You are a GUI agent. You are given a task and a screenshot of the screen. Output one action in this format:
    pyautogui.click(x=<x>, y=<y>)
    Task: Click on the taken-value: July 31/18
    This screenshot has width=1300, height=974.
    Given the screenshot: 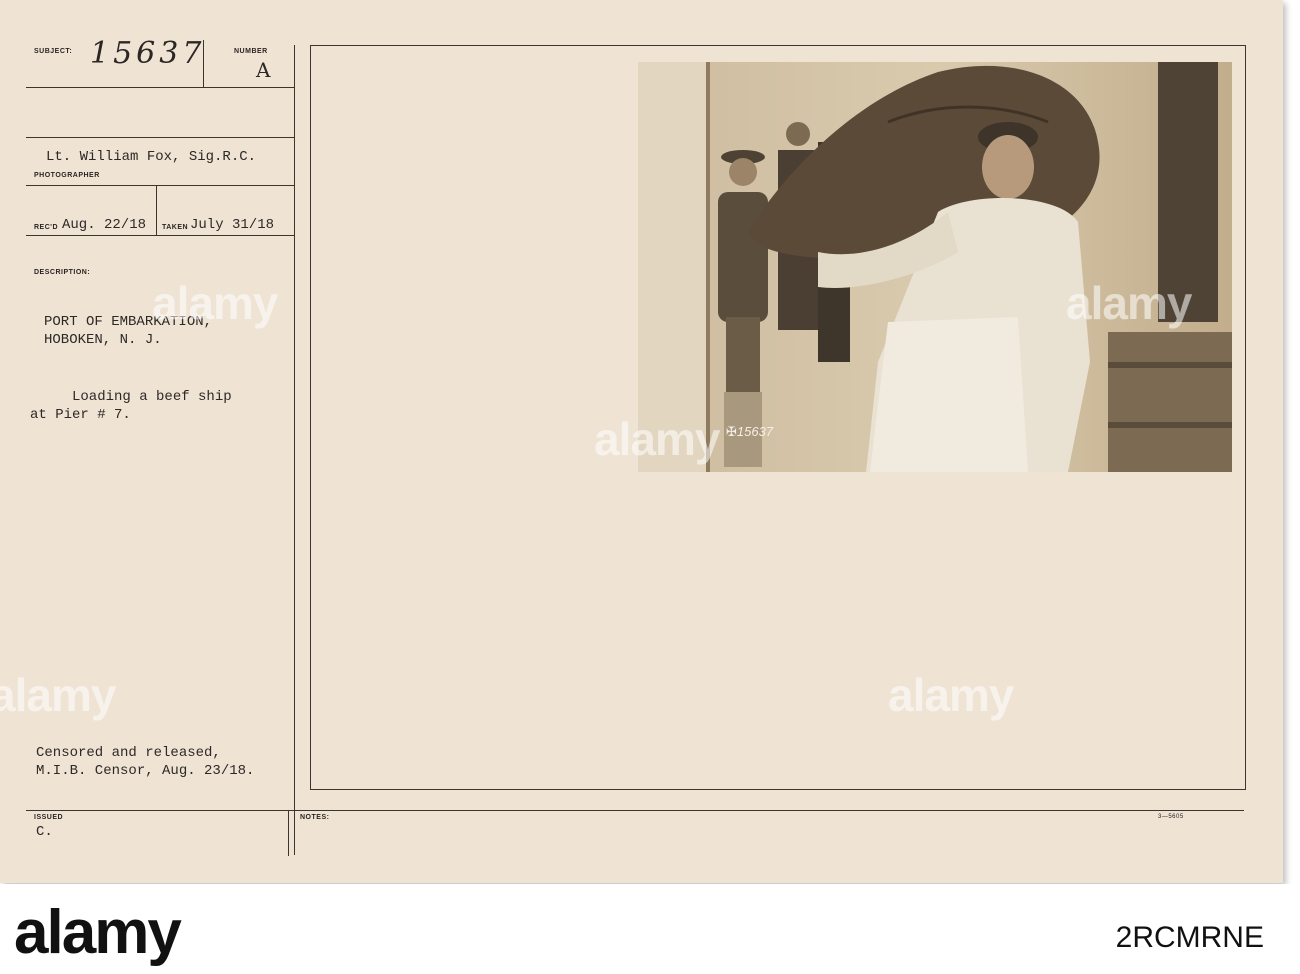 What is the action you would take?
    pyautogui.click(x=232, y=225)
    